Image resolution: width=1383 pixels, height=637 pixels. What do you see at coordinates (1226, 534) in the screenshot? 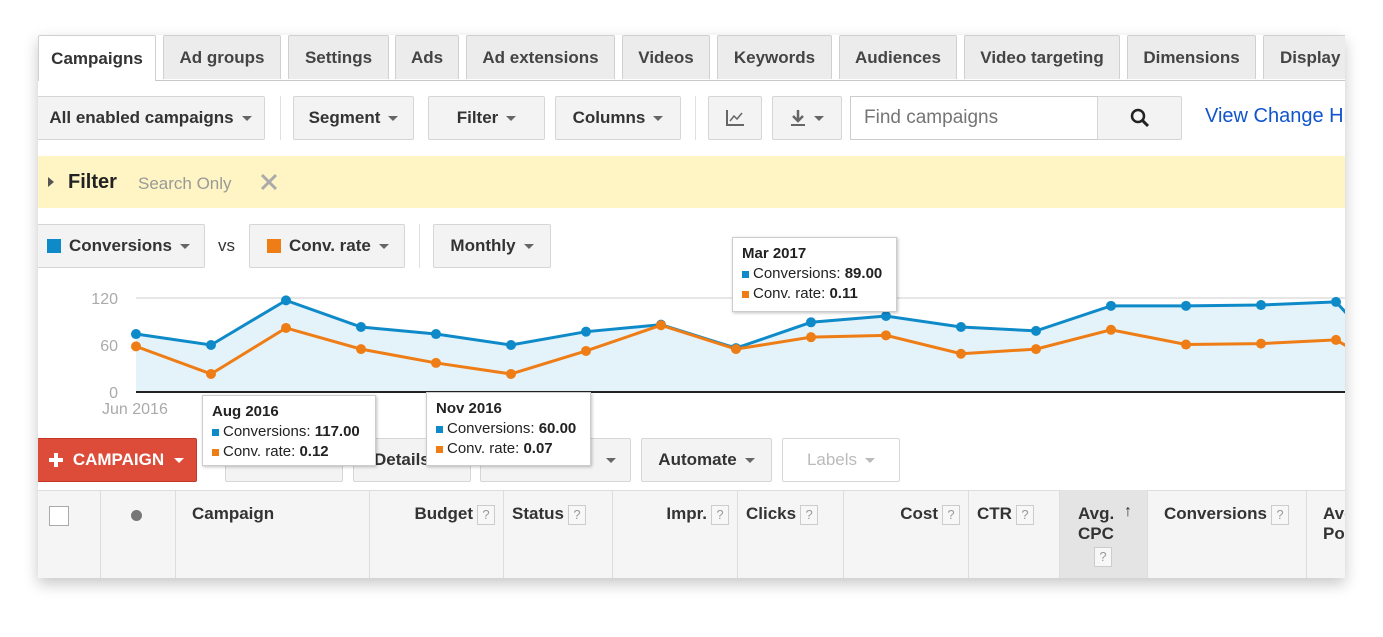
I see `column-conversions: Conversions?` at bounding box center [1226, 534].